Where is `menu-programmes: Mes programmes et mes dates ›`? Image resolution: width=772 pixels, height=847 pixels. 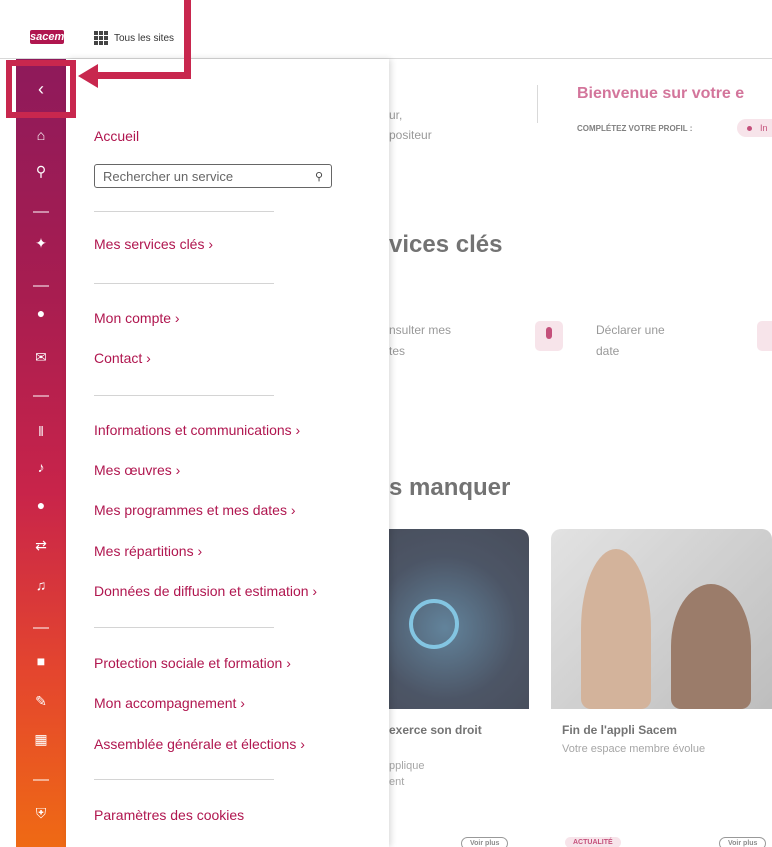 menu-programmes: Mes programmes et mes dates › is located at coordinates (195, 510).